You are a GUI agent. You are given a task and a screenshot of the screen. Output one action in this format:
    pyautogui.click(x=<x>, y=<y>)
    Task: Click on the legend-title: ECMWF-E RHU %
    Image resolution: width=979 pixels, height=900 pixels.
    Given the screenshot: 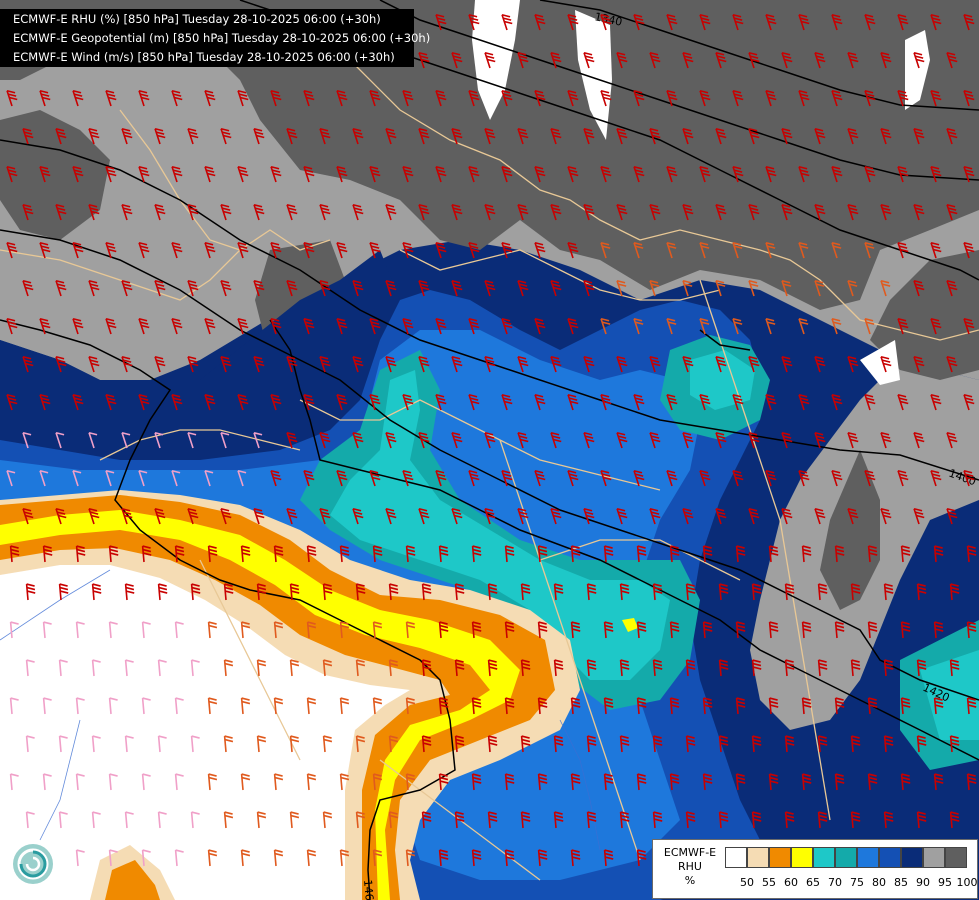 What is the action you would take?
    pyautogui.click(x=690, y=867)
    